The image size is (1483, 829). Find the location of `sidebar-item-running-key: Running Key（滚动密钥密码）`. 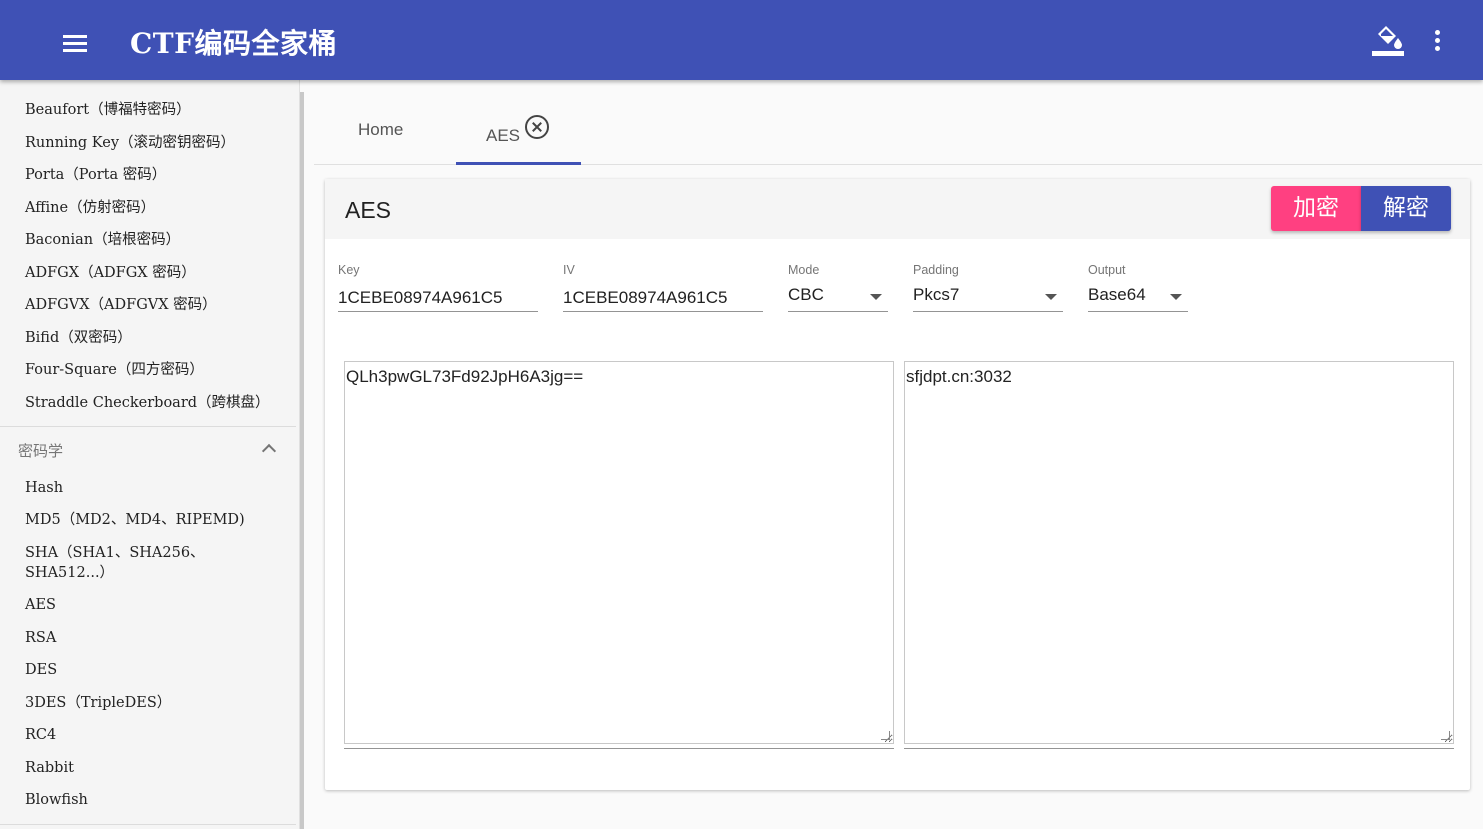

sidebar-item-running-key: Running Key（滚动密钥密码） is located at coordinates (150, 143).